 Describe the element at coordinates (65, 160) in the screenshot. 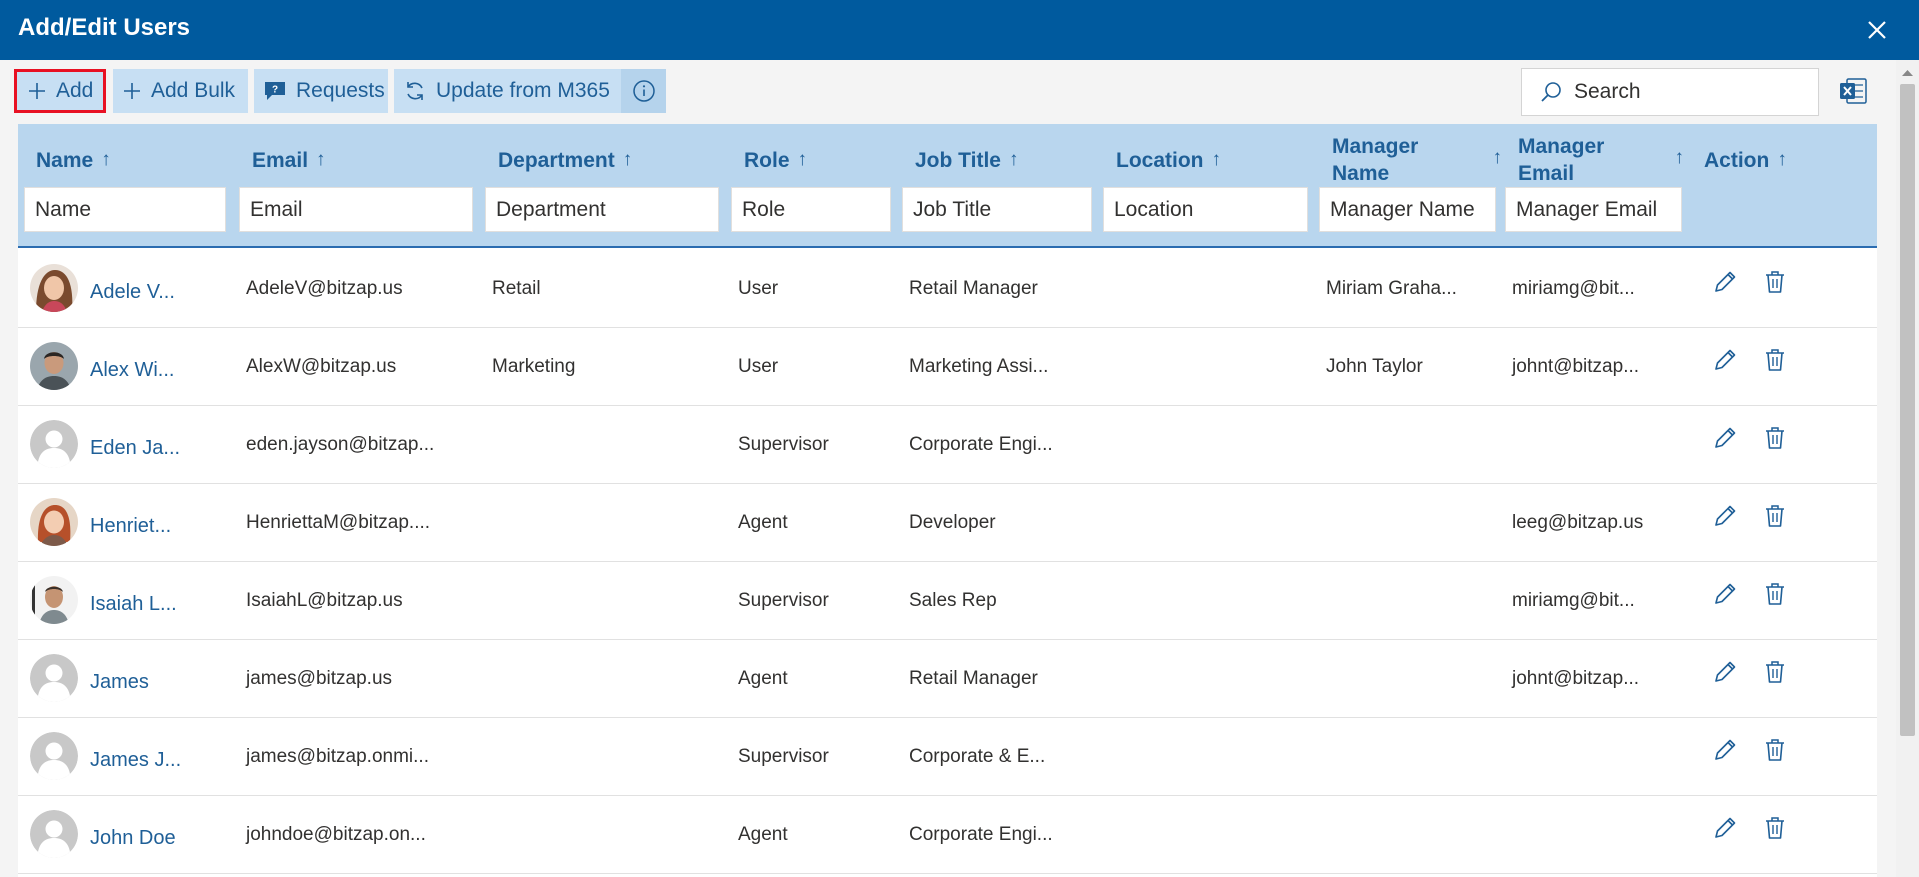

I see `column-label: Name` at that location.